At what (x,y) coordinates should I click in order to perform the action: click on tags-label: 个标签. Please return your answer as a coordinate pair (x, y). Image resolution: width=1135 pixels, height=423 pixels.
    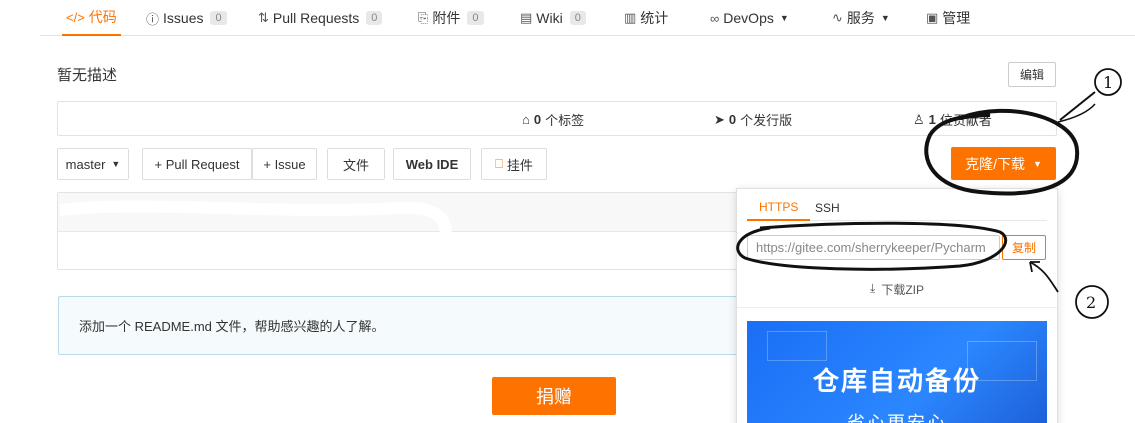
    Looking at the image, I should click on (565, 120).